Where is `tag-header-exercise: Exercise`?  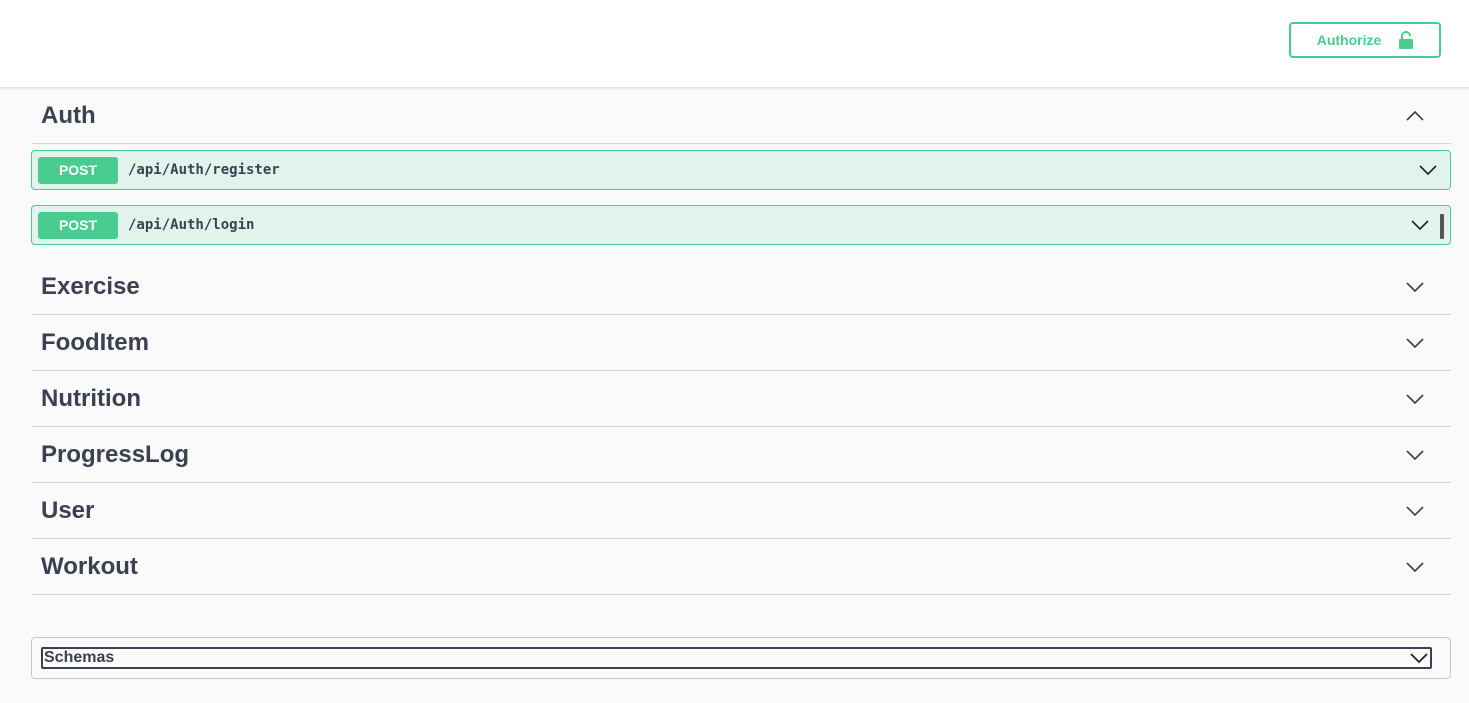 tag-header-exercise: Exercise is located at coordinates (741, 287).